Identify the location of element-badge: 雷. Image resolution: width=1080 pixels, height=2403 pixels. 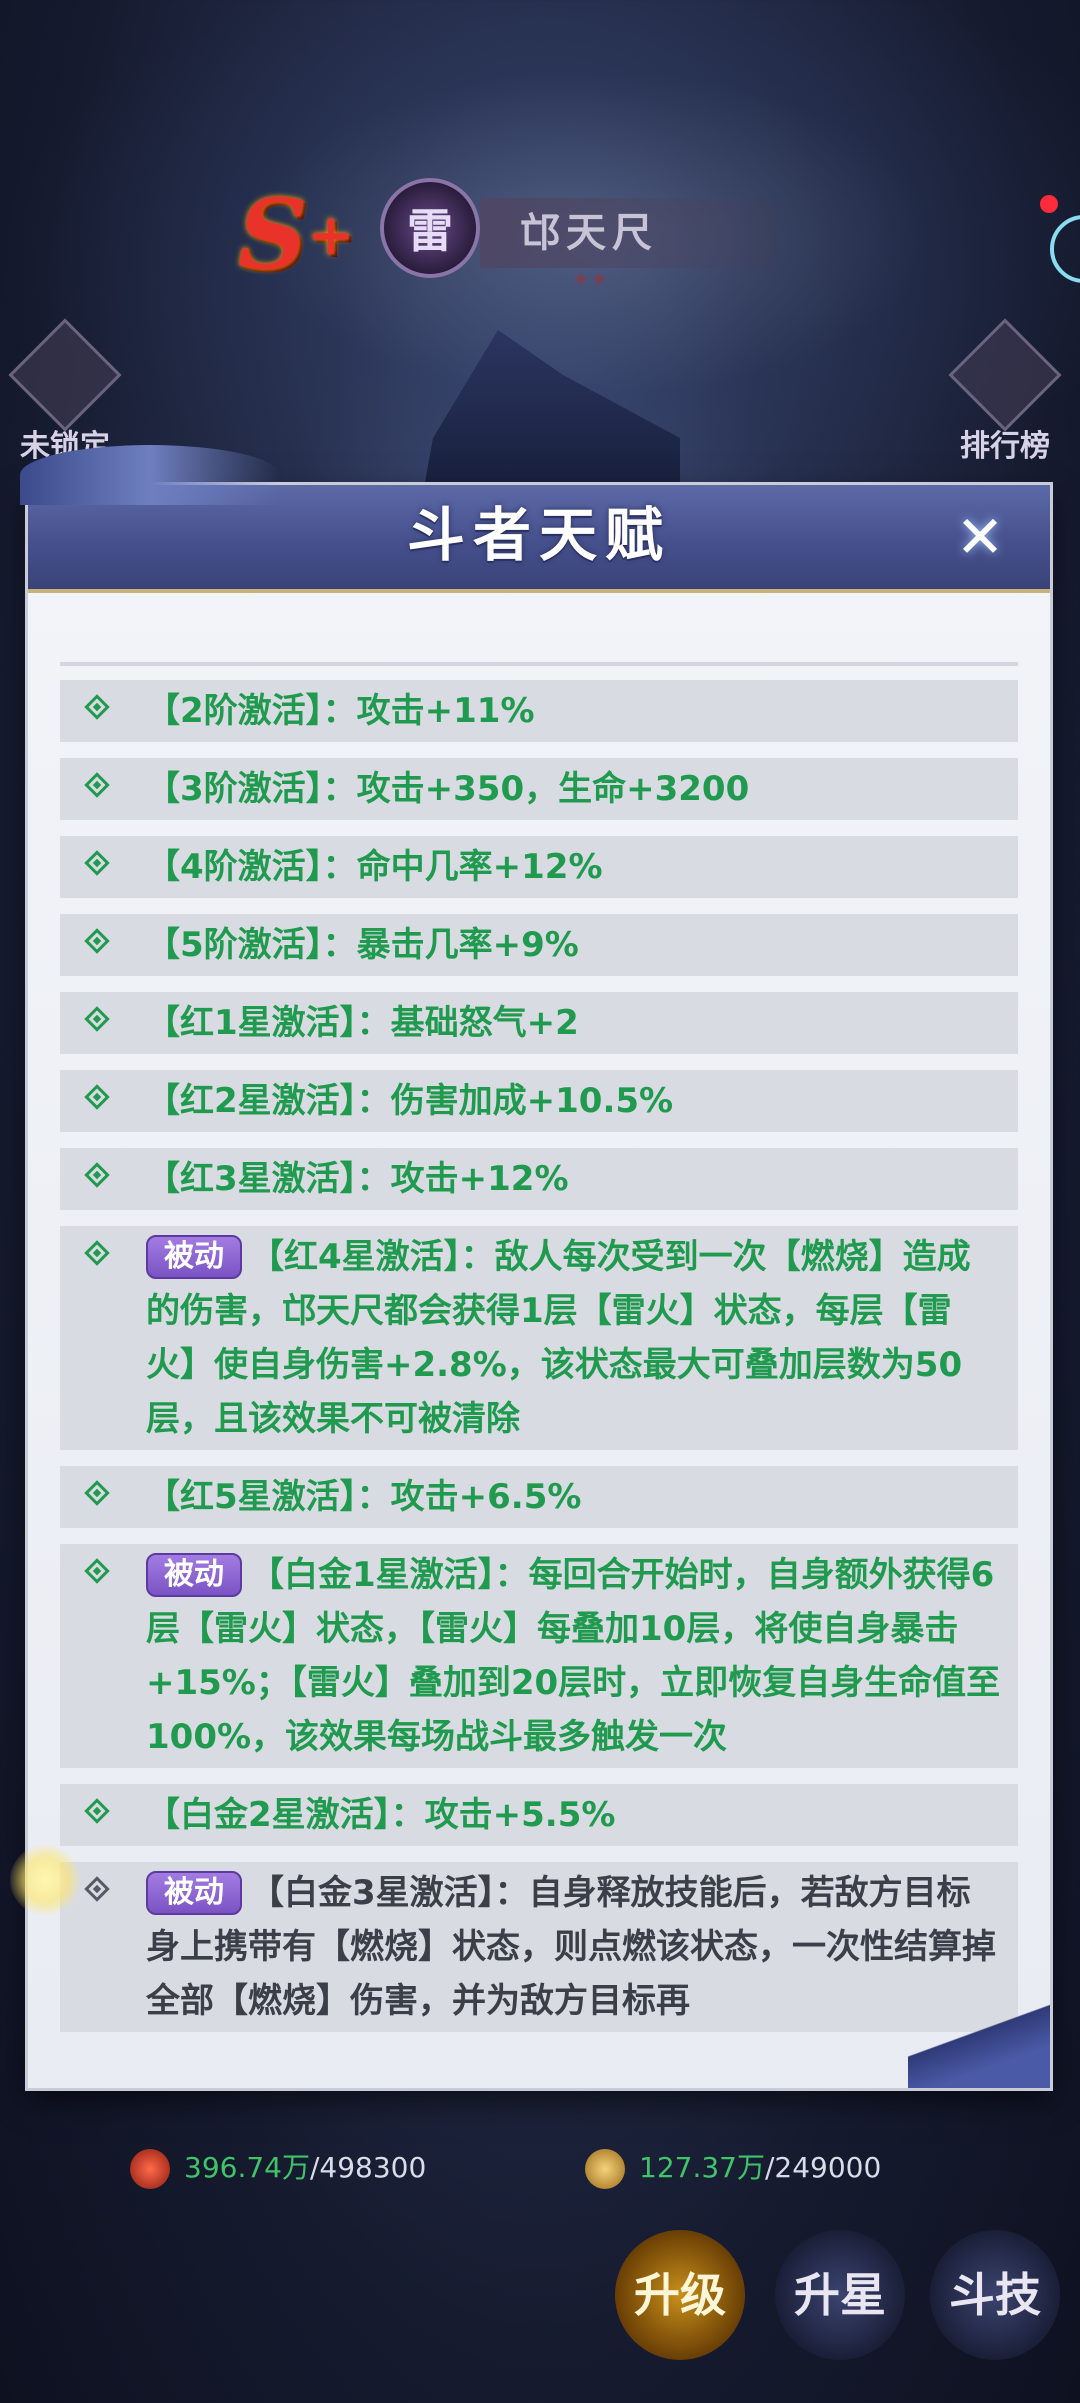
(430, 228).